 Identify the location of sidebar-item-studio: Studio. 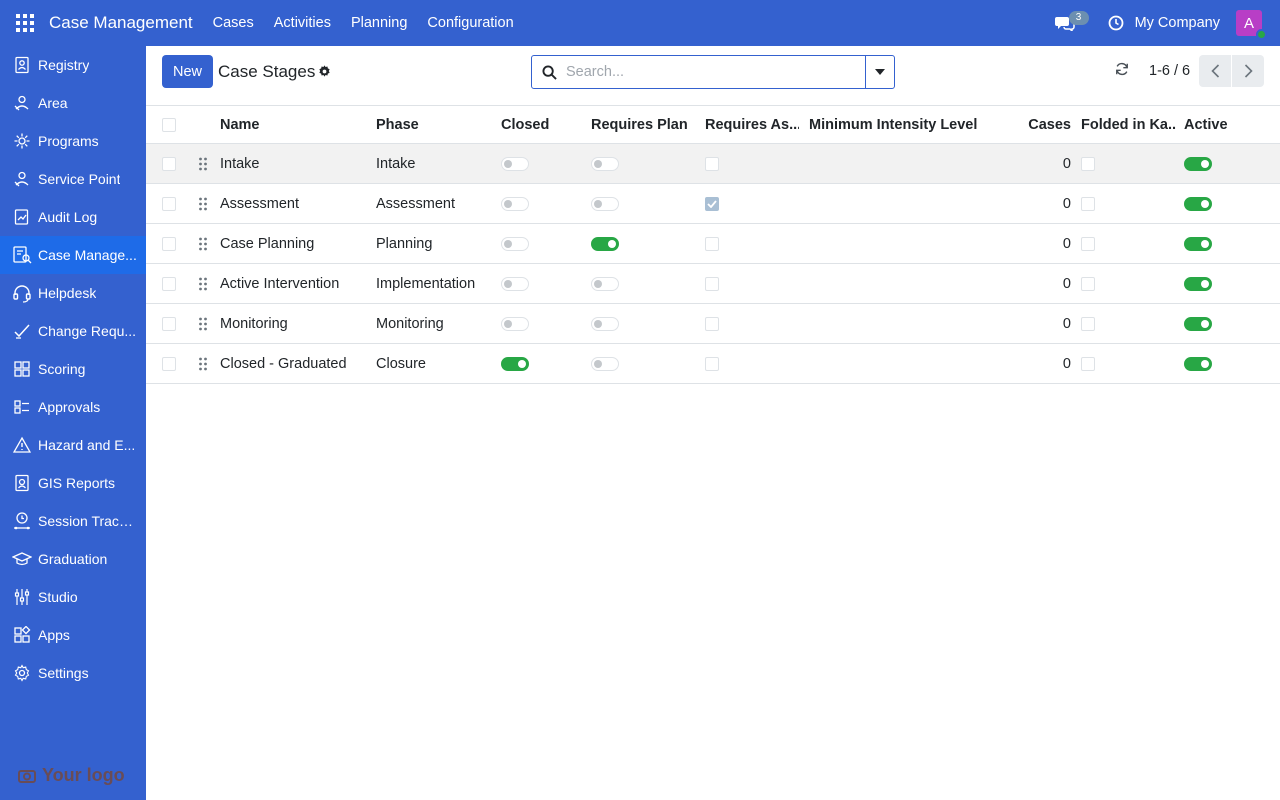
(73, 597).